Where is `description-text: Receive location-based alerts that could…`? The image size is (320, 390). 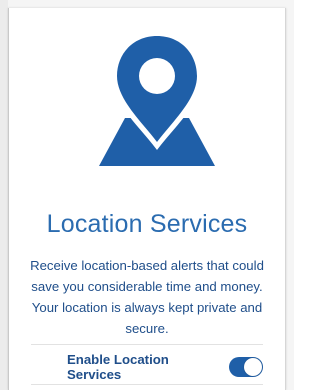 description-text: Receive location-based alerts that could… is located at coordinates (147, 297).